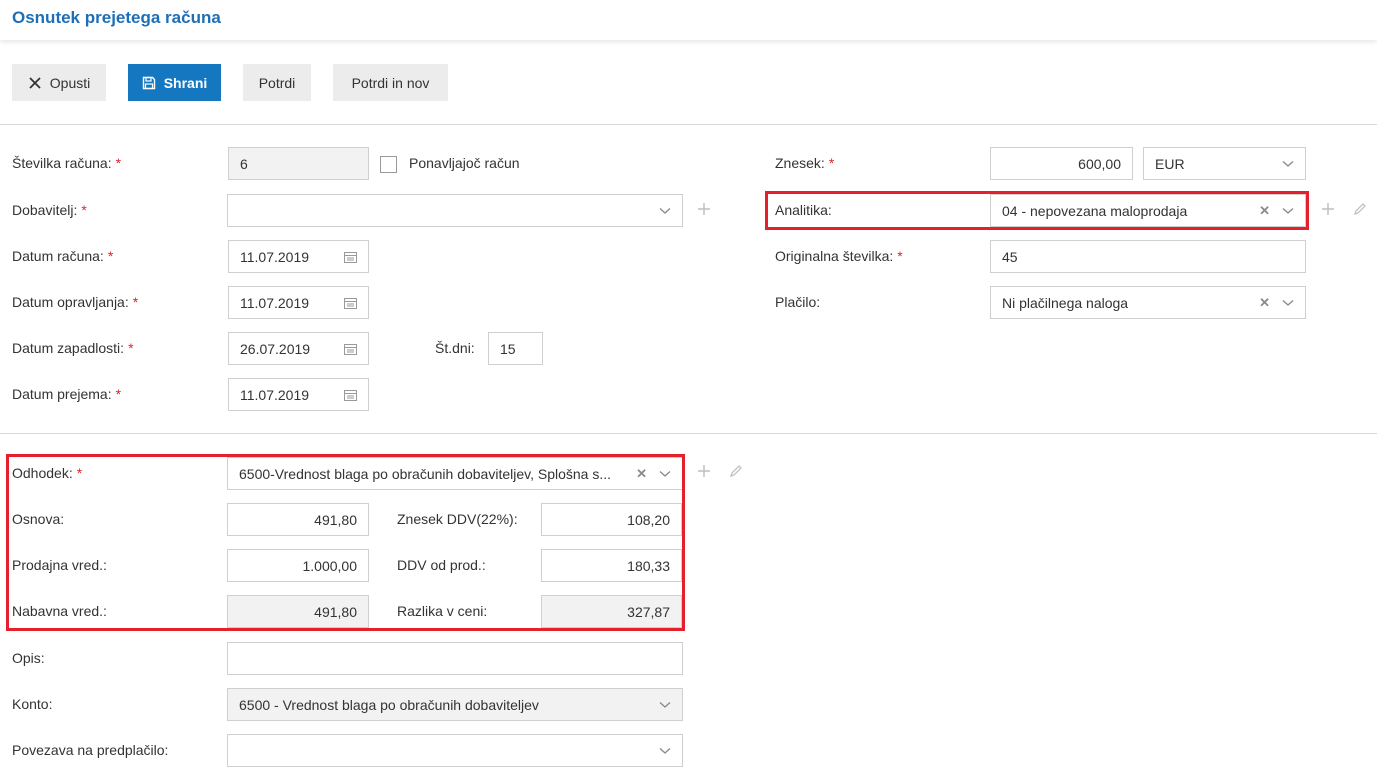 Image resolution: width=1377 pixels, height=770 pixels. Describe the element at coordinates (455, 348) in the screenshot. I see `days-label: Št.dni:` at that location.